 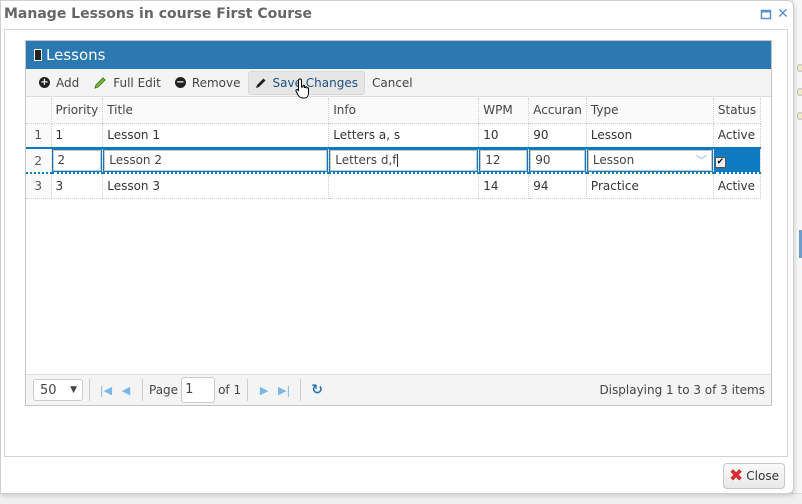 I want to click on column-header-accuracy: Accuran, so click(x=557, y=111).